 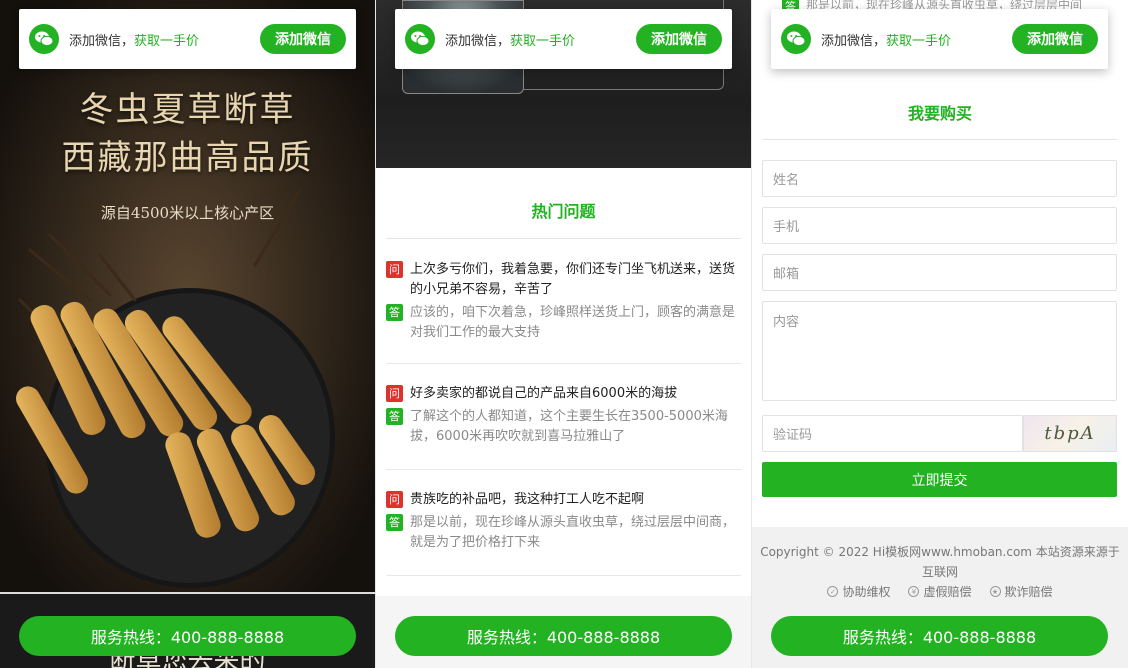 What do you see at coordinates (573, 532) in the screenshot?
I see `faq-answer: 那是以前，现在珍峰从源头直收虫草，绕过层层中间商，就是为了把价格打下来` at bounding box center [573, 532].